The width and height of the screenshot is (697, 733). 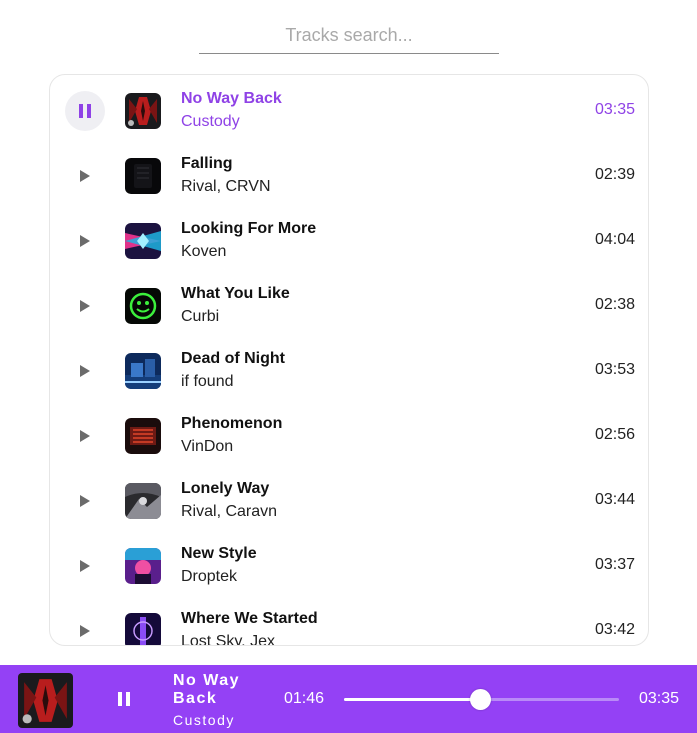 I want to click on track-row: Looking For More Koven 04:04, so click(x=349, y=237).